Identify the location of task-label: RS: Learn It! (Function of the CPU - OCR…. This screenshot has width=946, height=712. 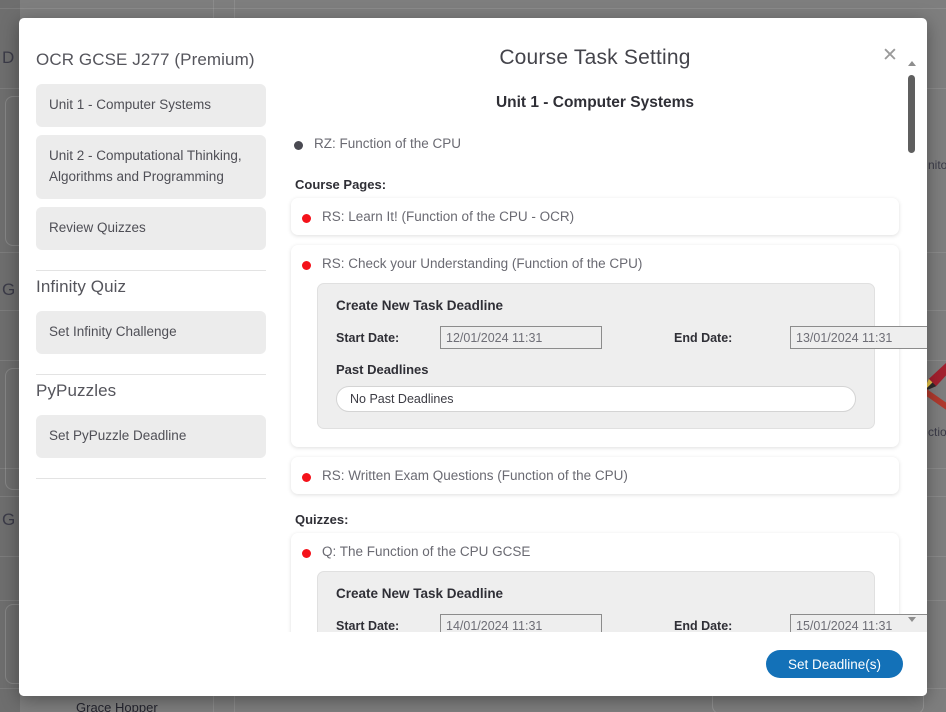
(448, 216).